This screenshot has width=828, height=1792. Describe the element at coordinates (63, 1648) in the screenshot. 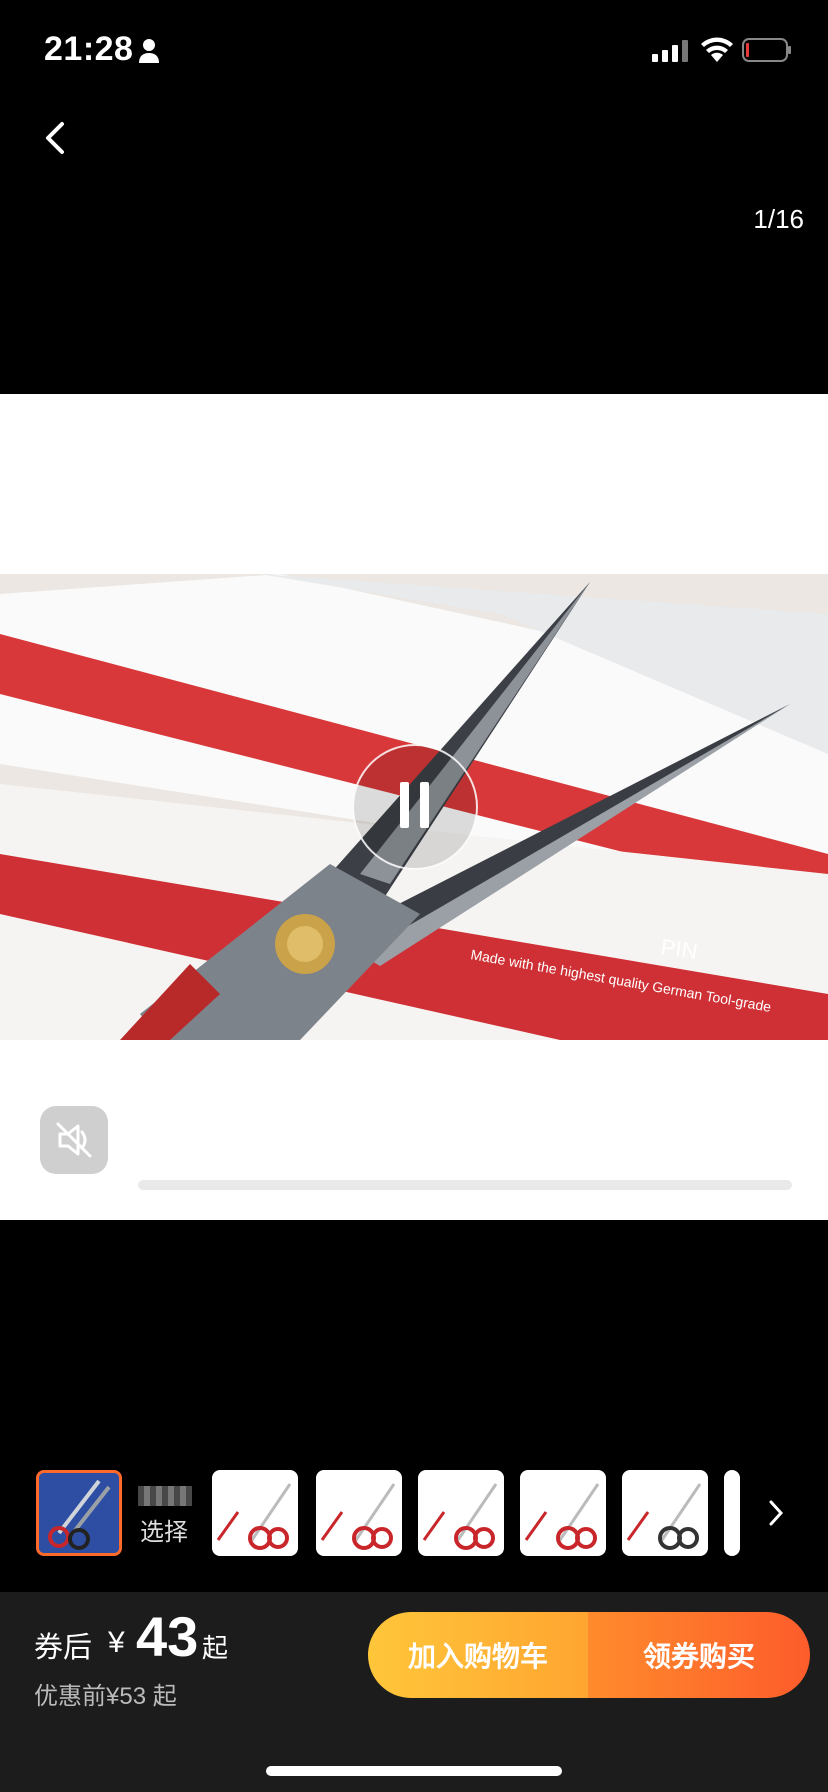

I see `coupon-label: 券后` at that location.